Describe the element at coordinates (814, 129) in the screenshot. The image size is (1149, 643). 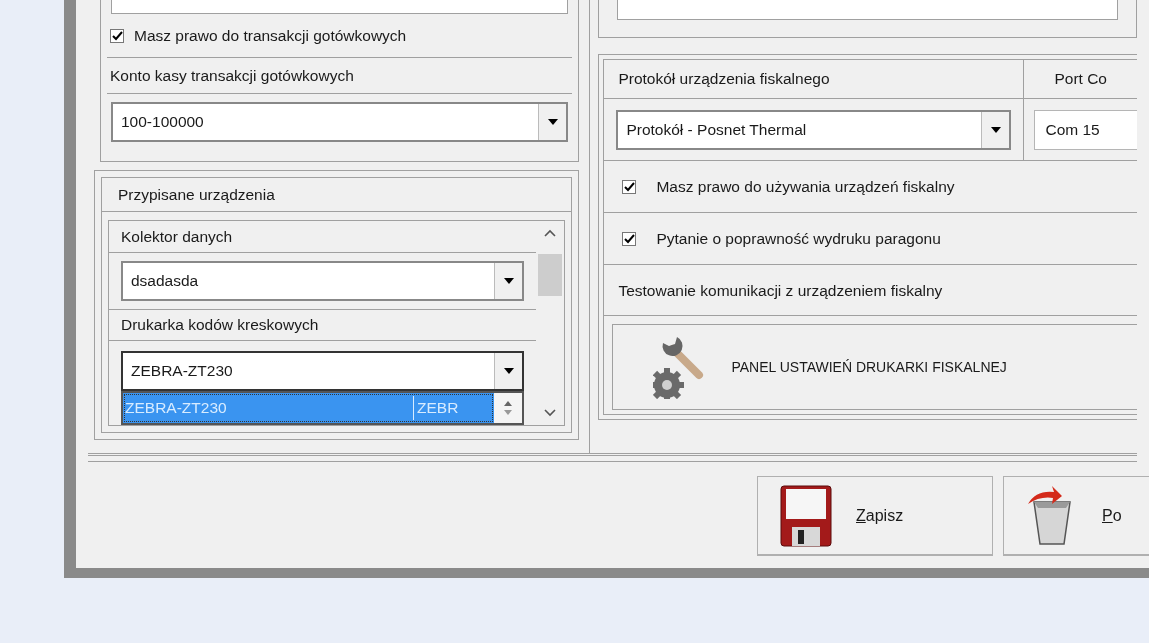
I see `dropdown-field: Protokół - Posnet Thermal` at that location.